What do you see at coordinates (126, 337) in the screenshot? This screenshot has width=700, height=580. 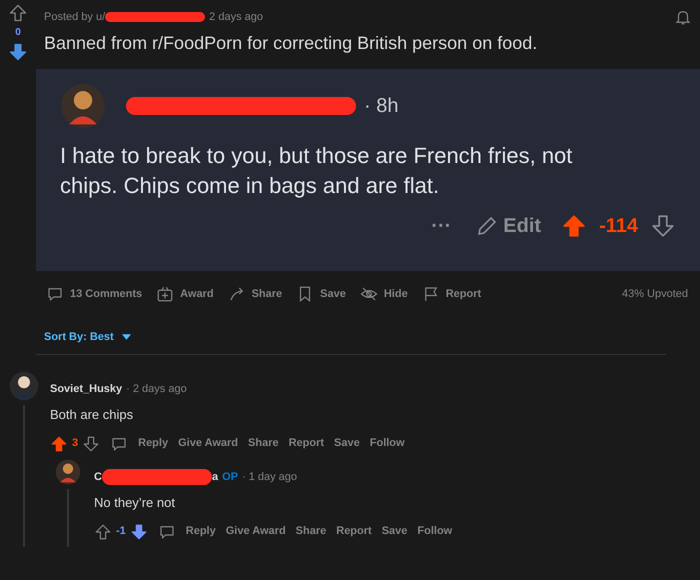 I see `caret-icon` at bounding box center [126, 337].